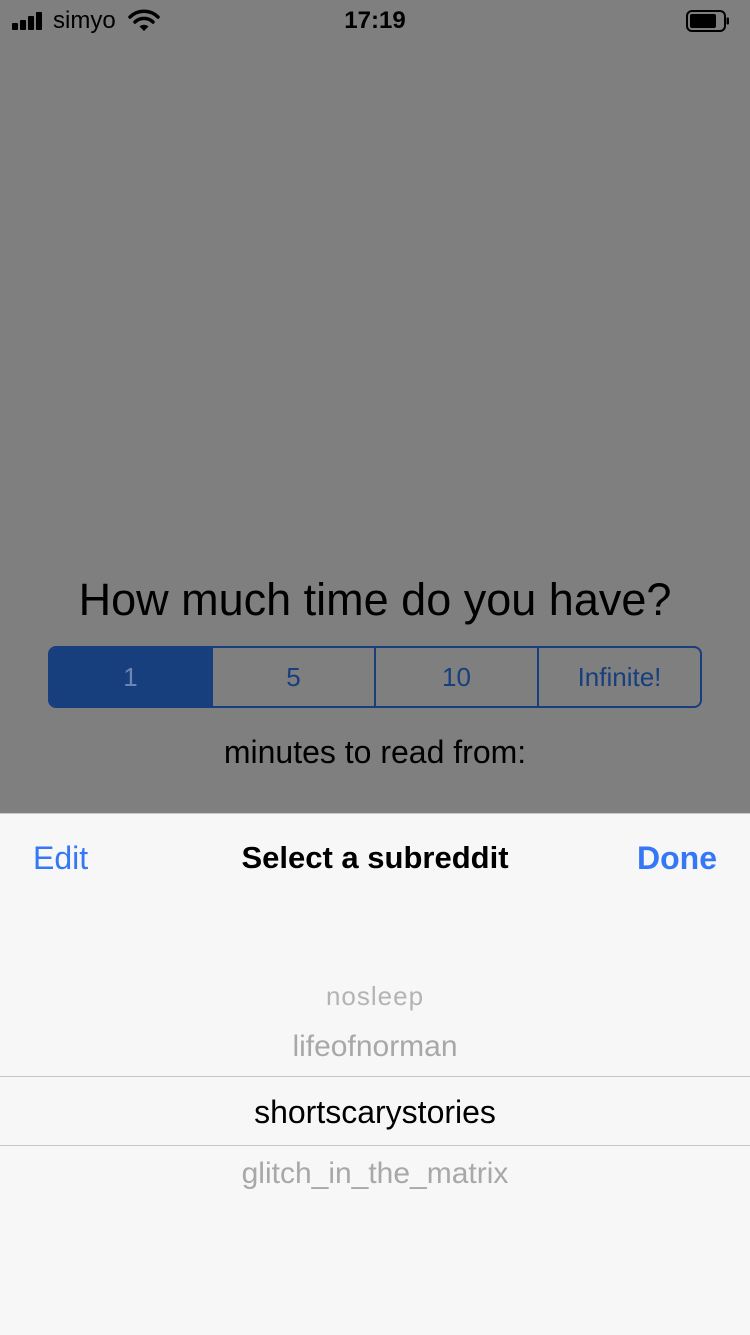 The height and width of the screenshot is (1335, 750). I want to click on clock: 17:19, so click(375, 20).